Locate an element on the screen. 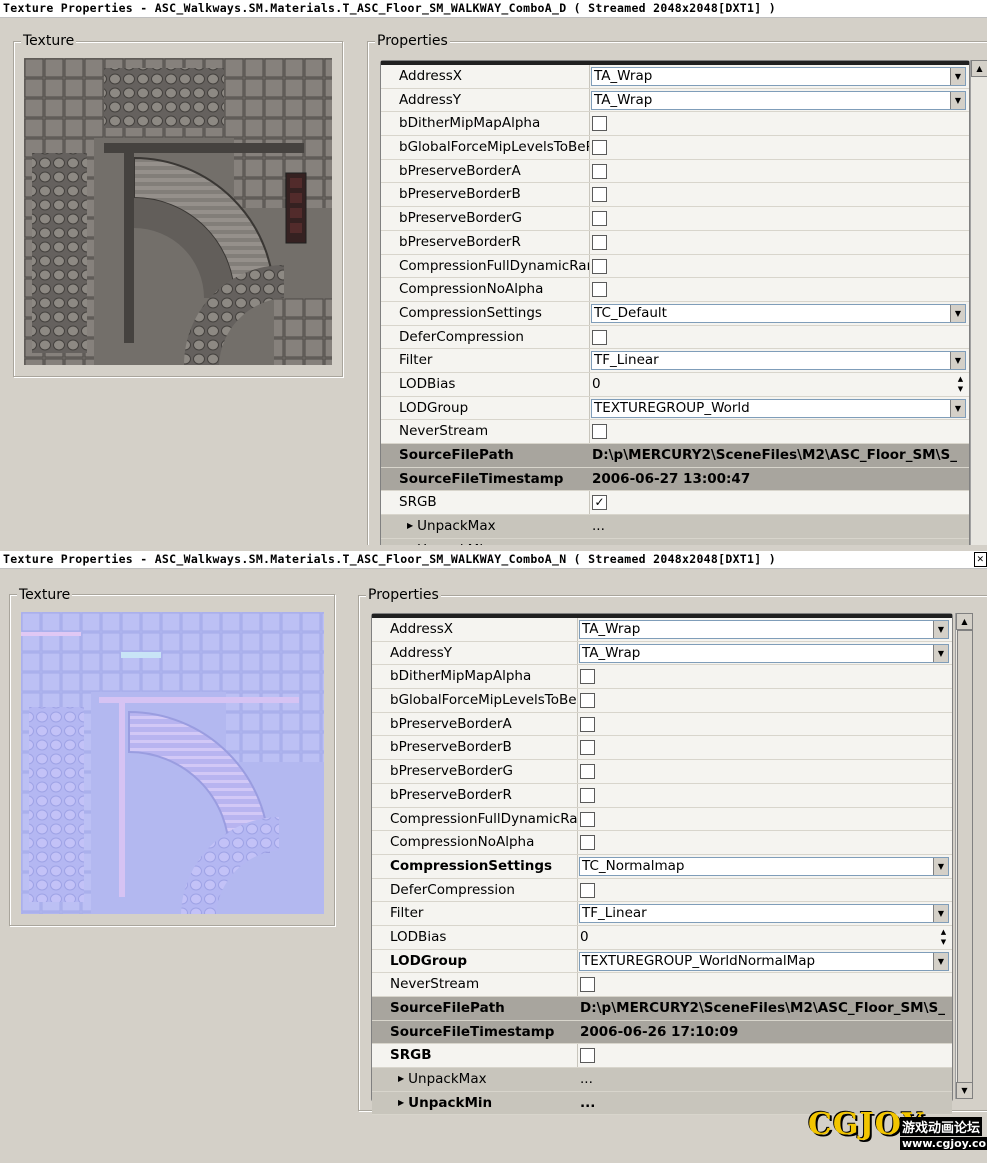  property-row-sourcefiletimestamp: SourceFileTimestamp 2006-06-27 13:00:47 is located at coordinates (675, 479).